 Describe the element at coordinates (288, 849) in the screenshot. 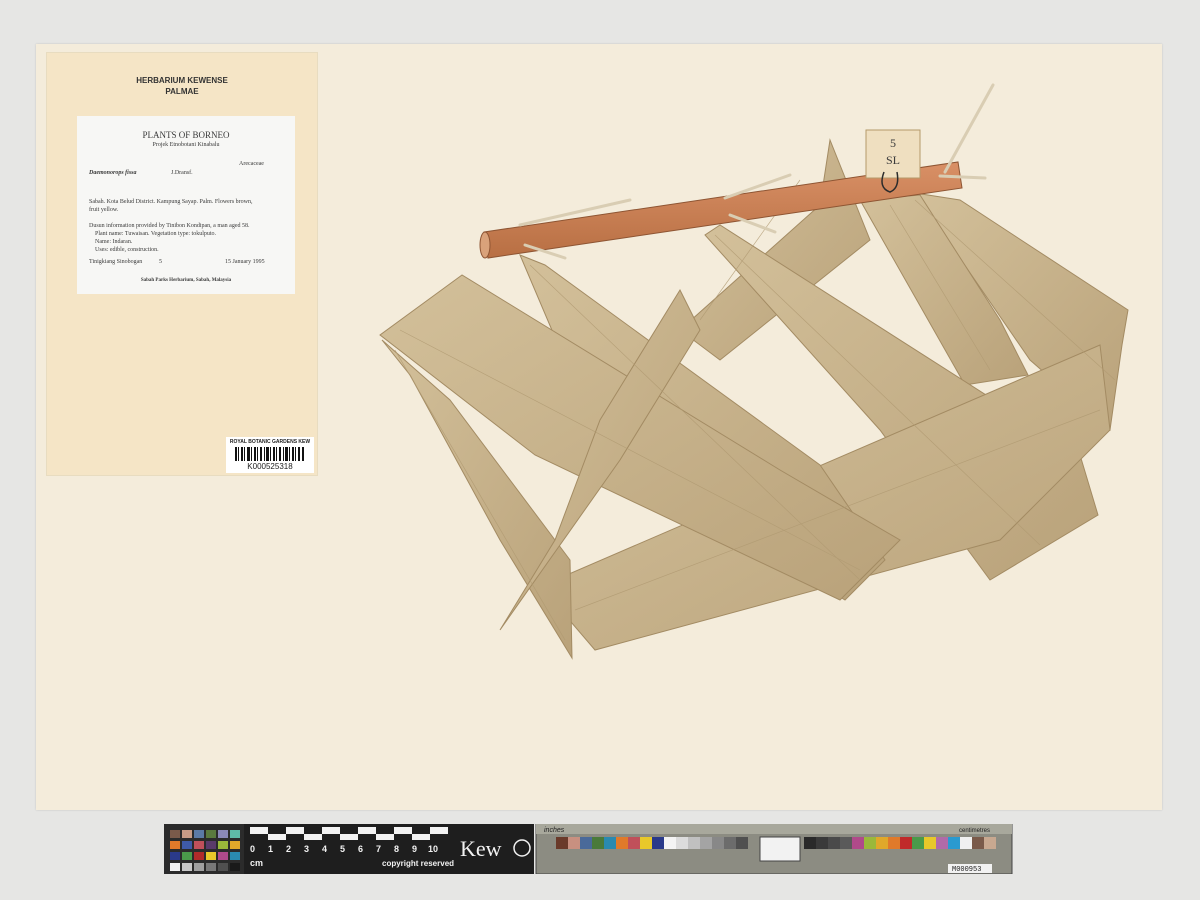

I see `tick-2: 2` at that location.